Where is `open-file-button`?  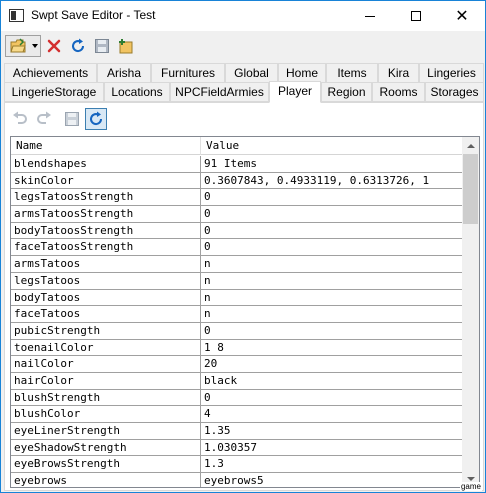 open-file-button is located at coordinates (23, 46).